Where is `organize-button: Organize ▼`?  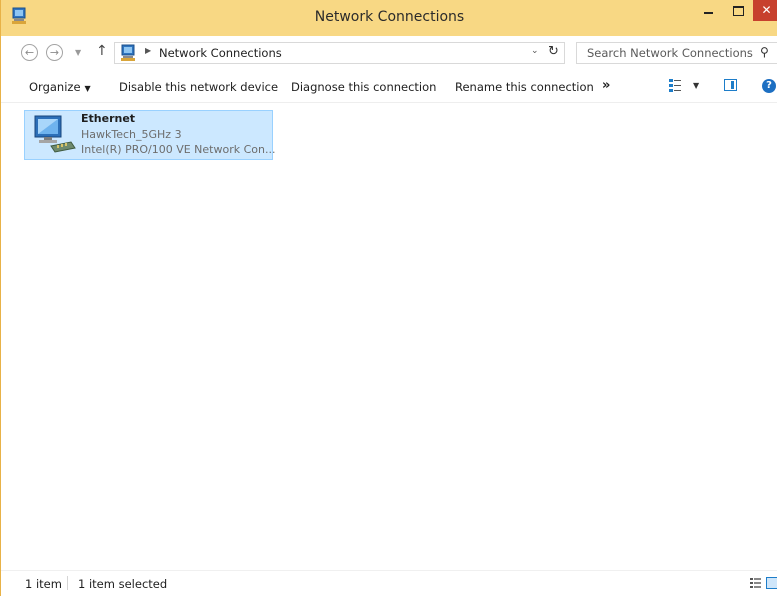 organize-button: Organize ▼ is located at coordinates (60, 87).